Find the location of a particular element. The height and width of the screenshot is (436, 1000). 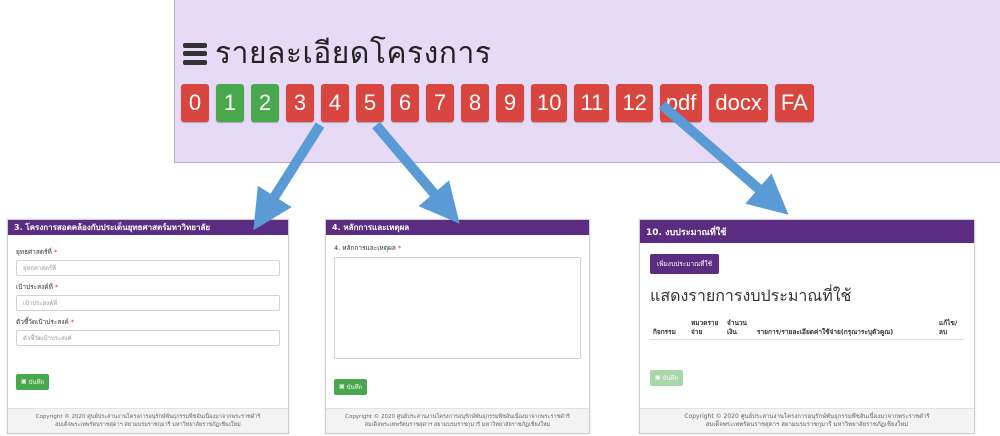

rationale-textarea is located at coordinates (457, 308).